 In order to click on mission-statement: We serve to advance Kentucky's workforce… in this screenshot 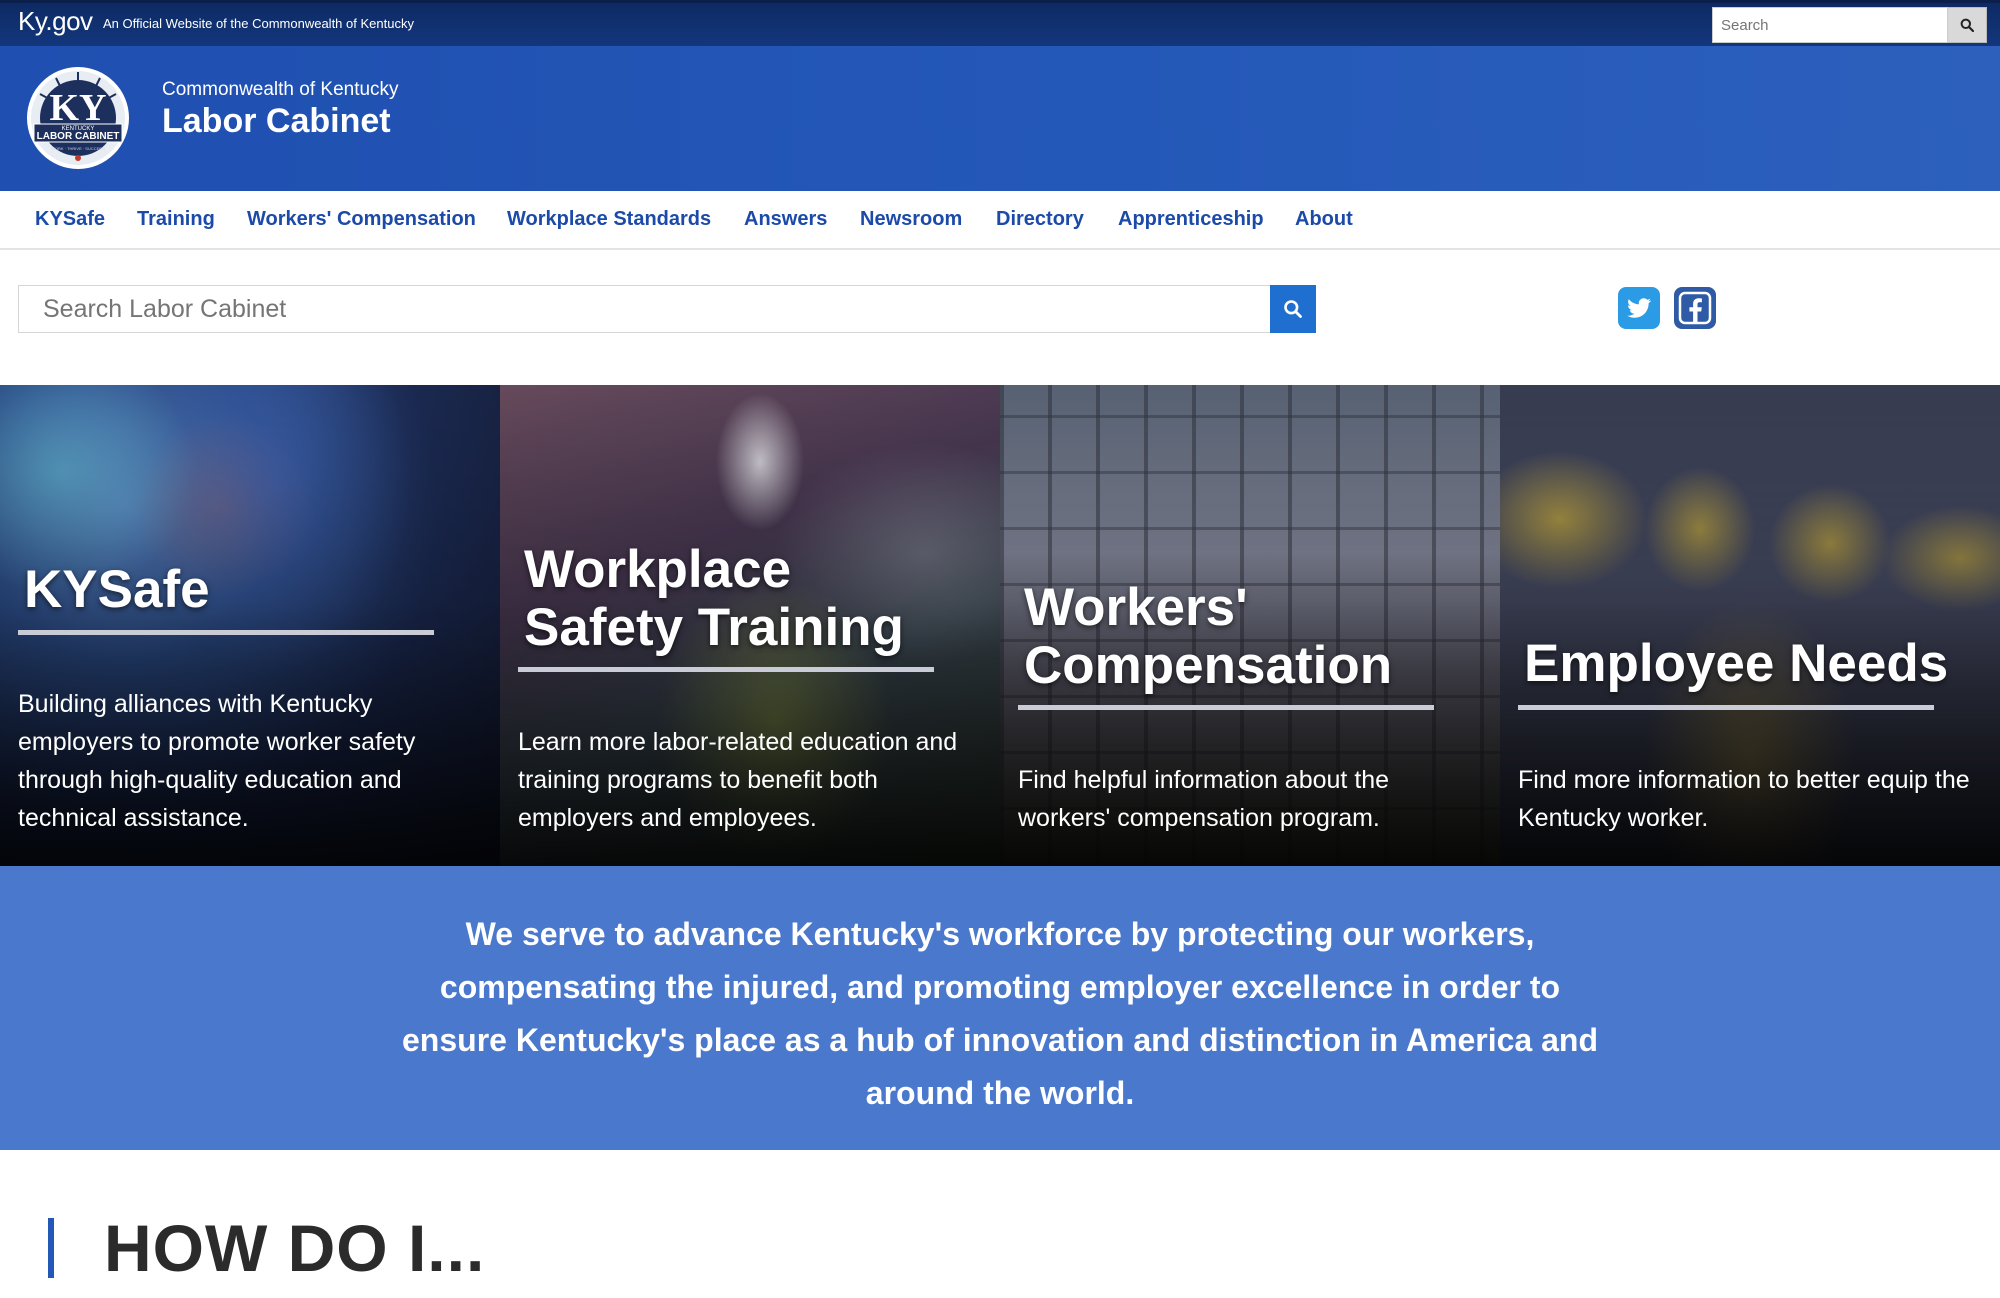, I will do `click(1000, 1013)`.